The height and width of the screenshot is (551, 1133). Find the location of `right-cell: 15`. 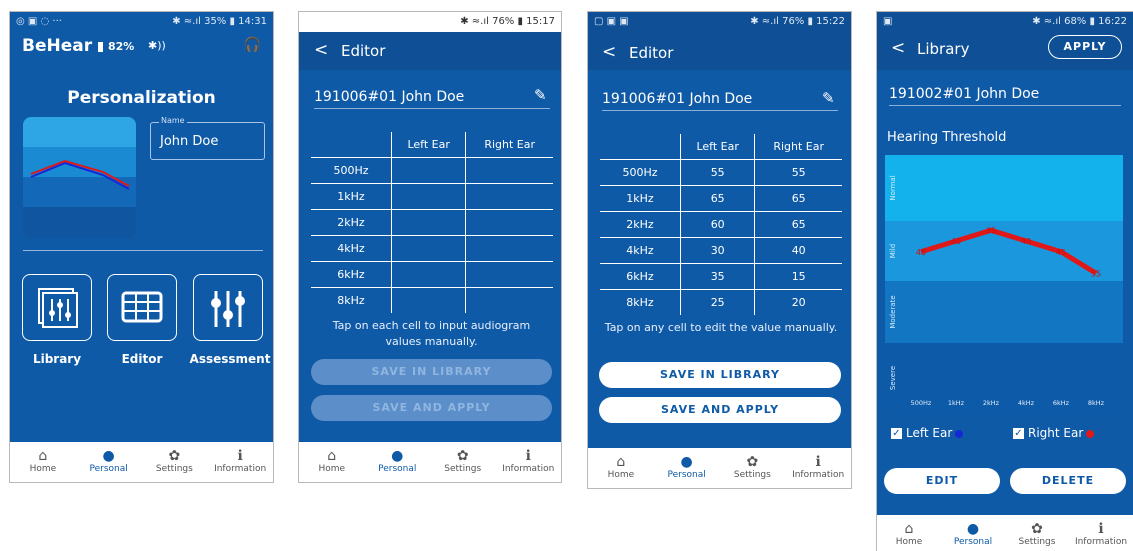

right-cell: 15 is located at coordinates (798, 276).